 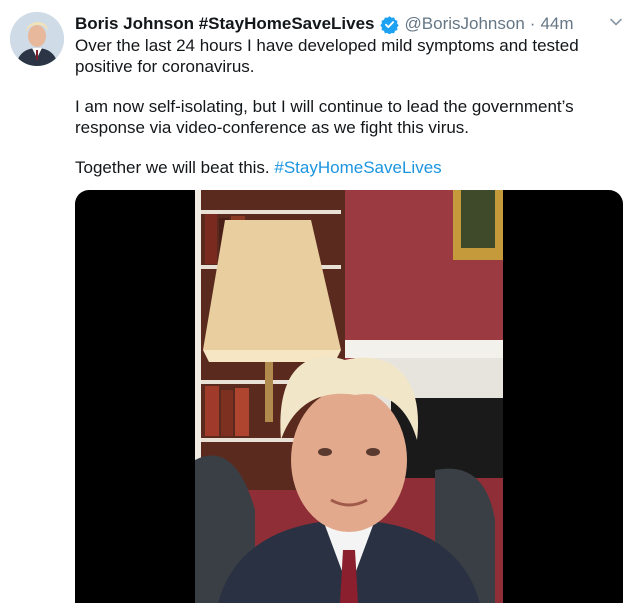 I want to click on tweet-paragraph-3-text: Together we will beat this., so click(x=172, y=167).